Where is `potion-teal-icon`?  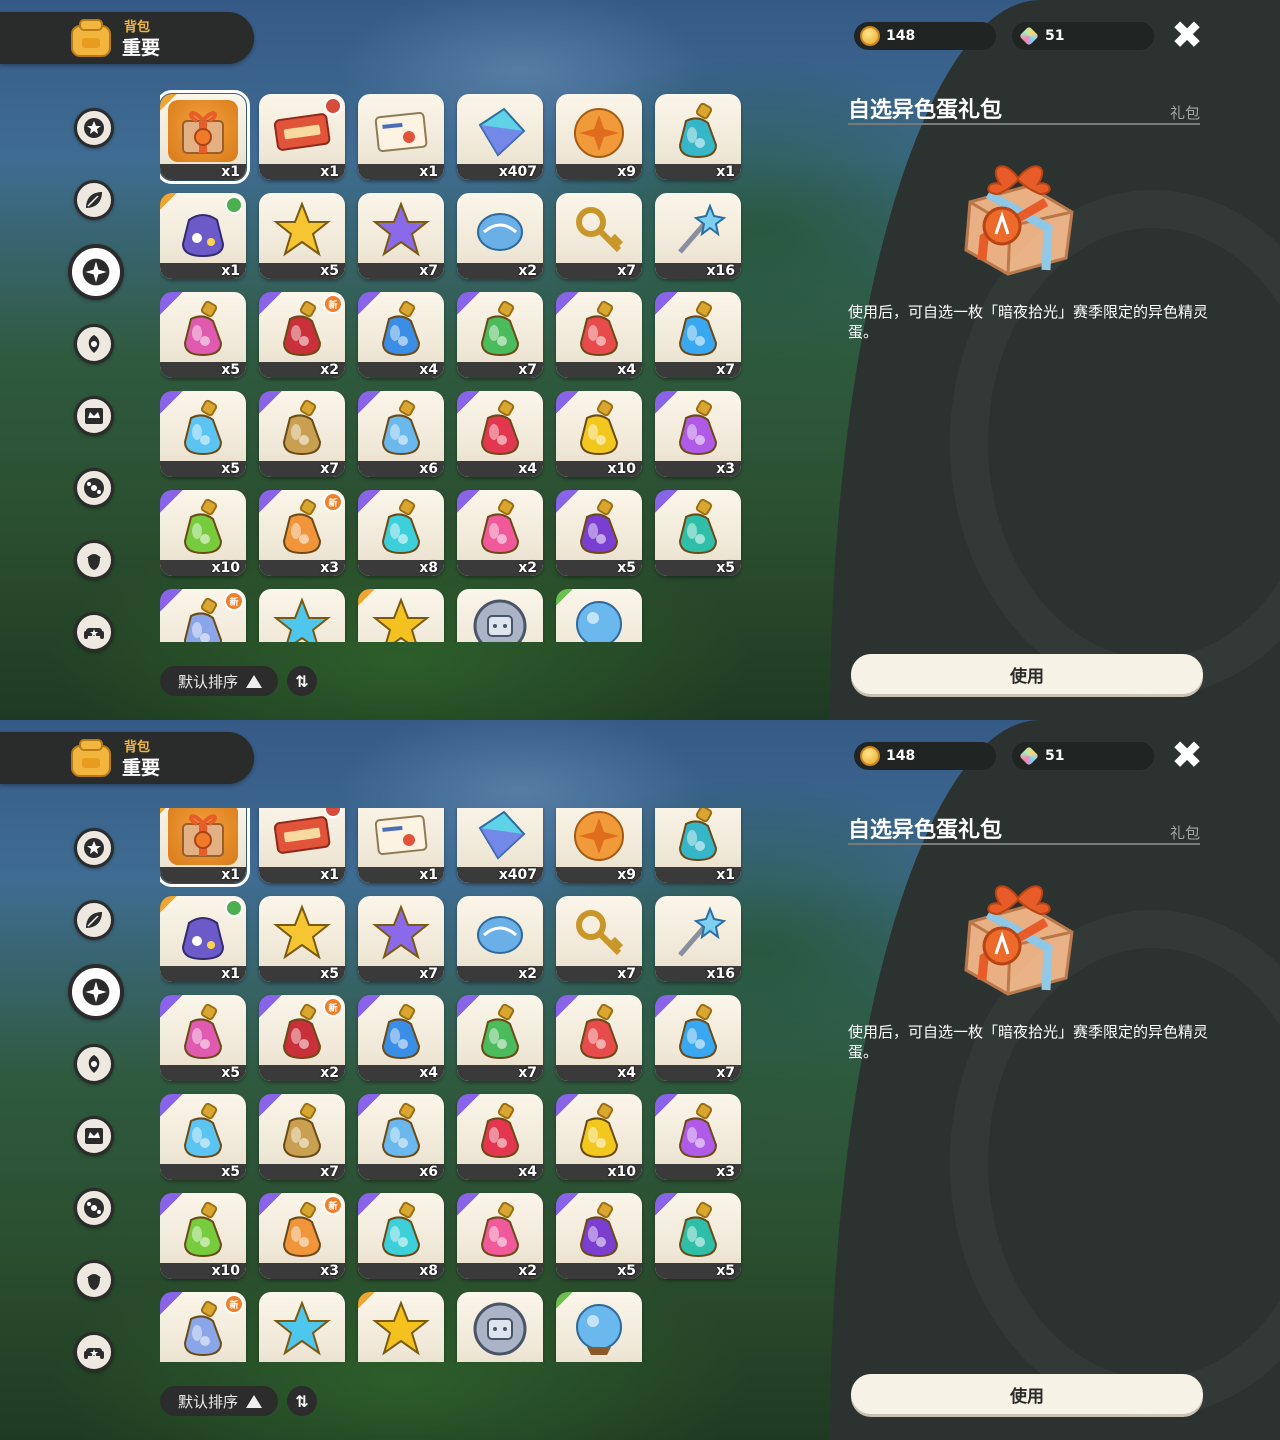 potion-teal-icon is located at coordinates (698, 527).